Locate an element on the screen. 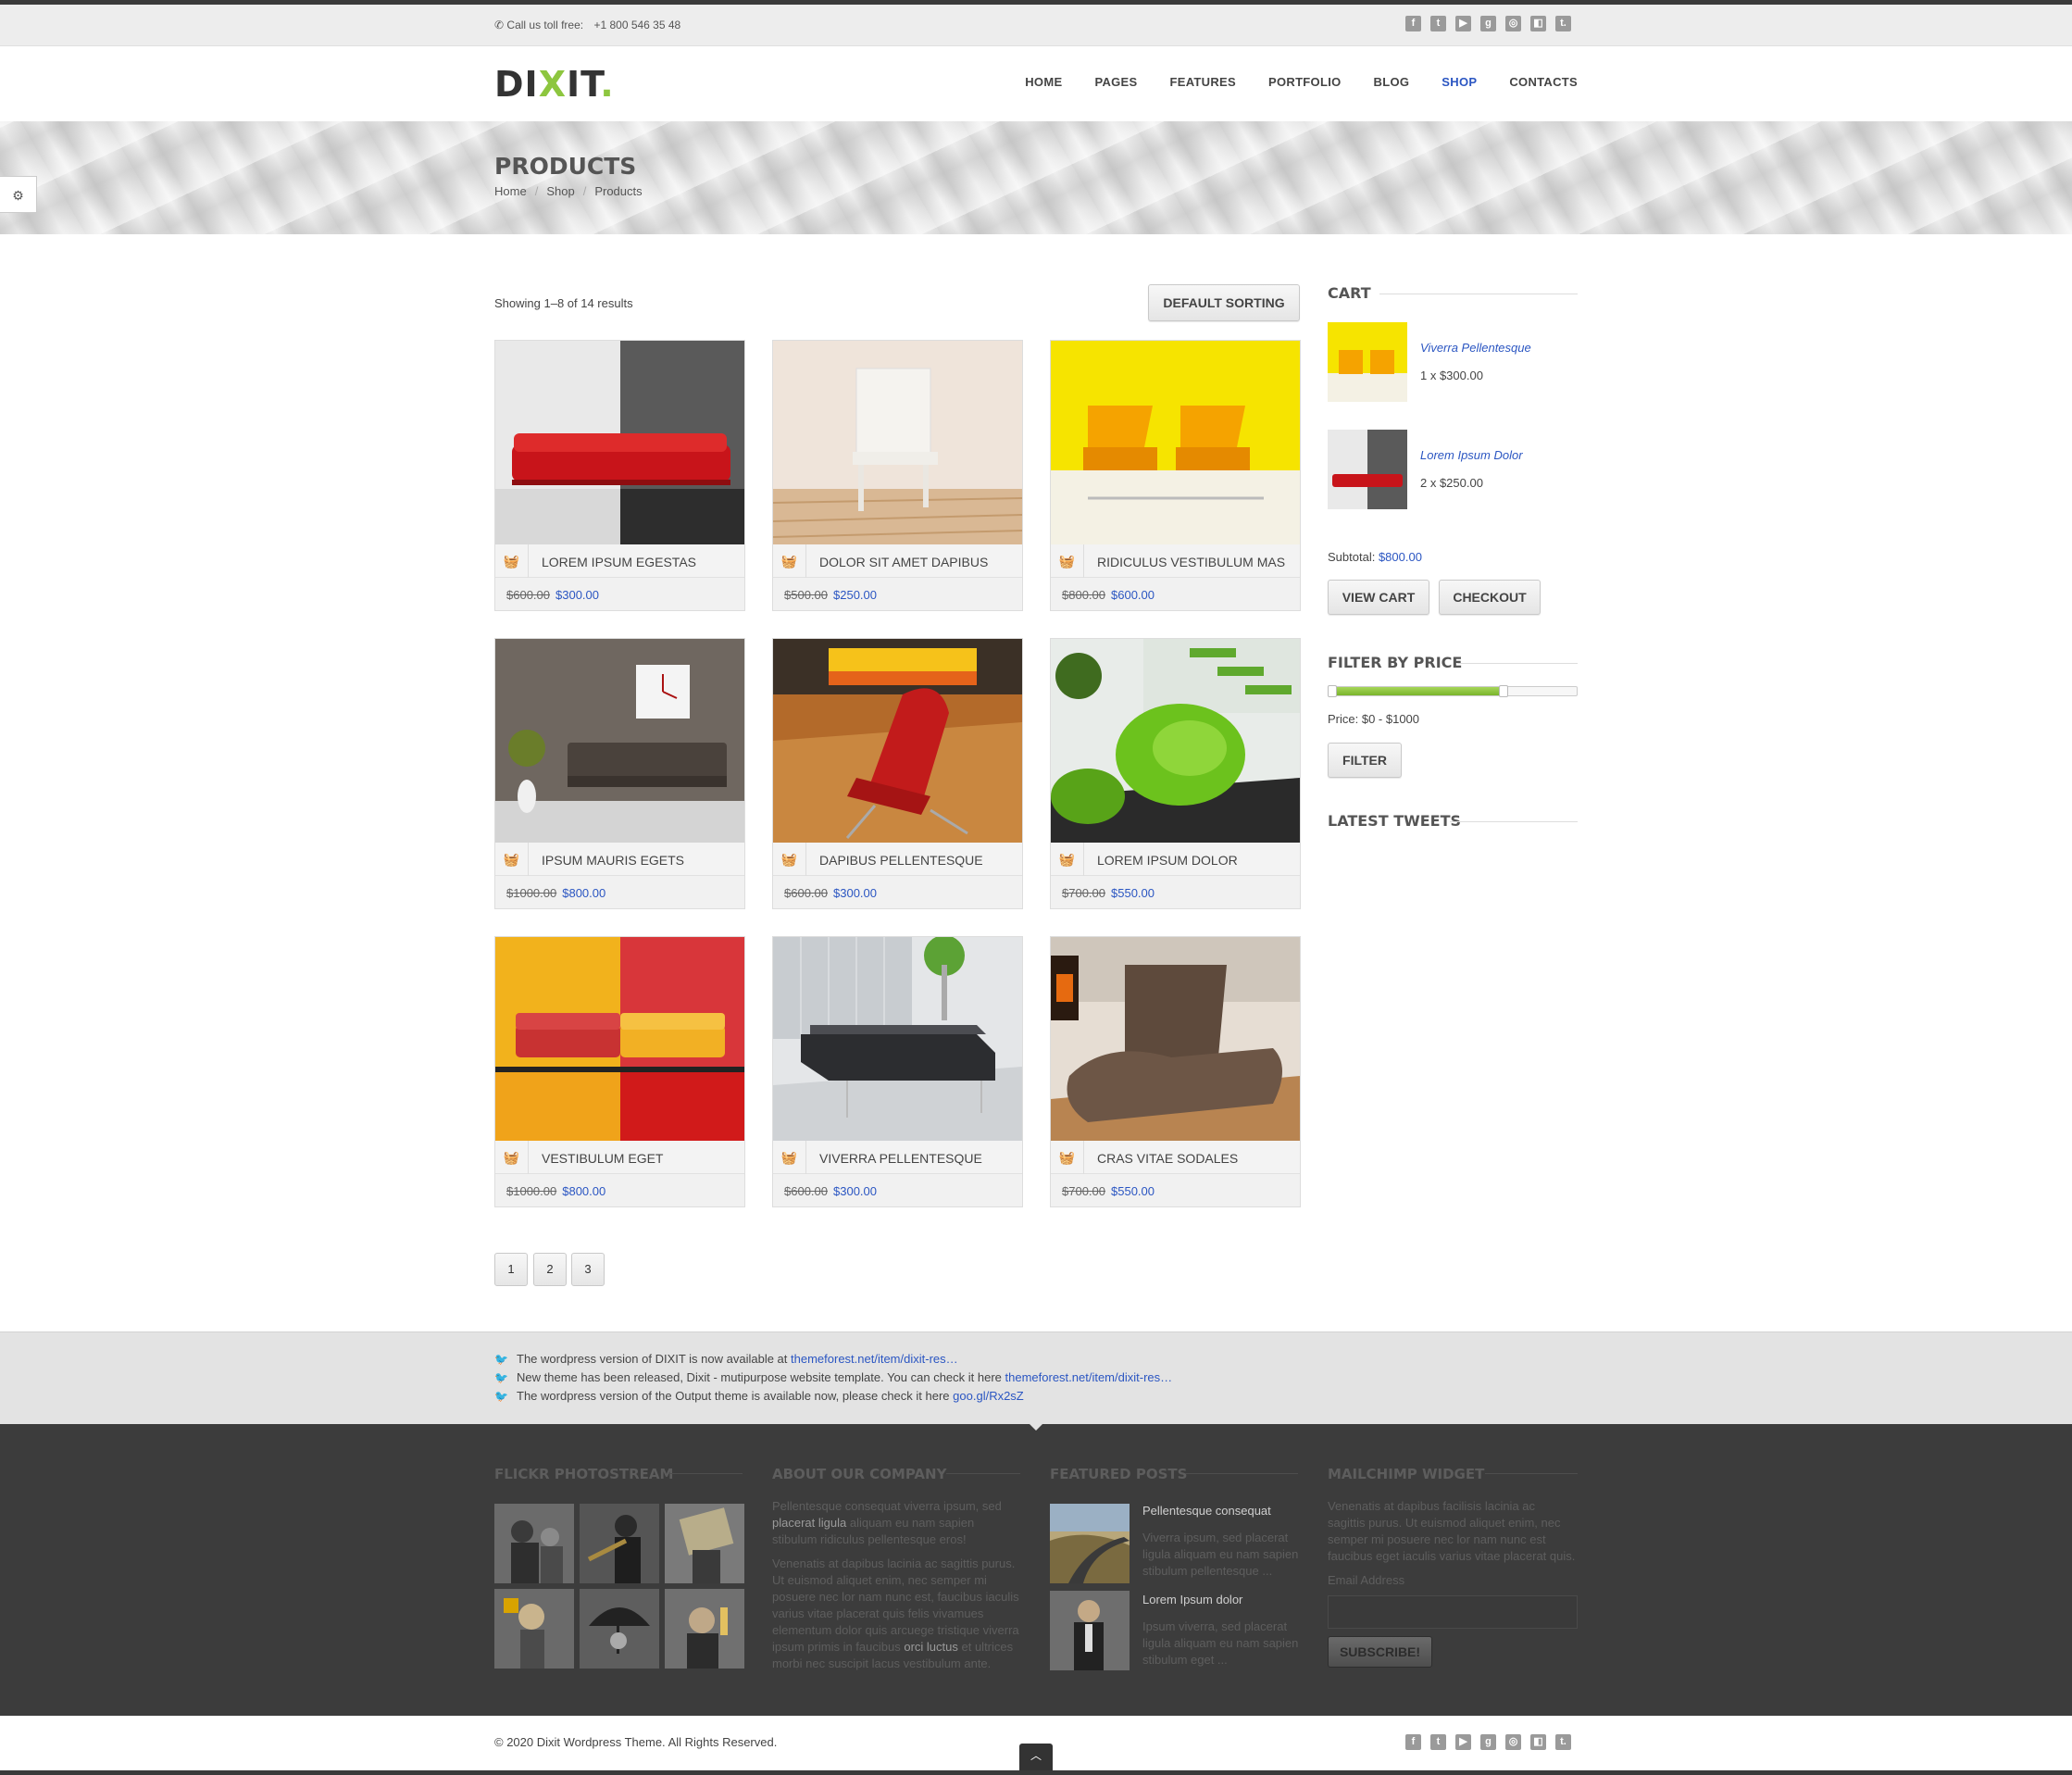 The height and width of the screenshot is (1775, 2072). nav-home: HOME is located at coordinates (1043, 82).